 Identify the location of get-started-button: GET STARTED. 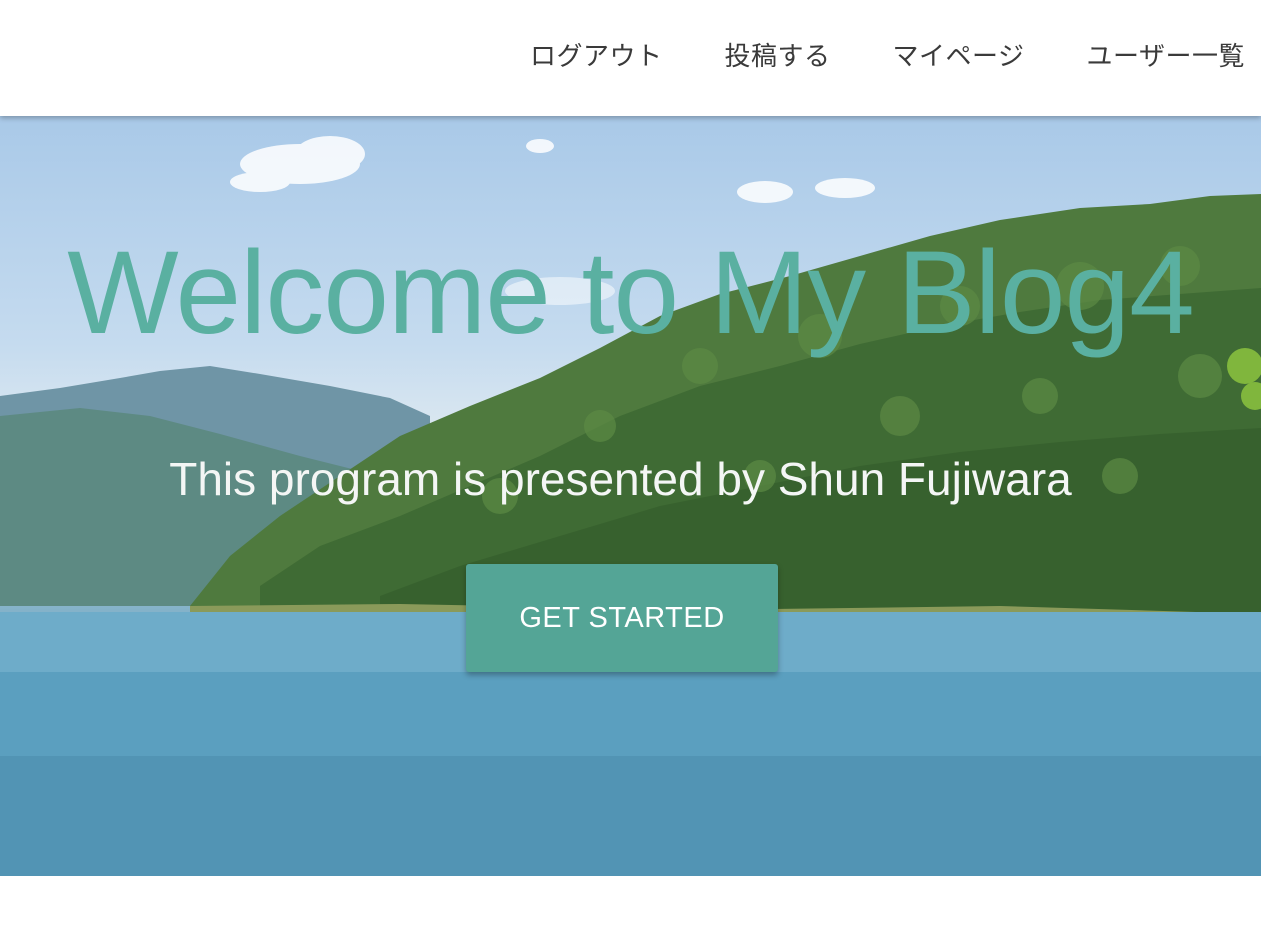
(622, 618).